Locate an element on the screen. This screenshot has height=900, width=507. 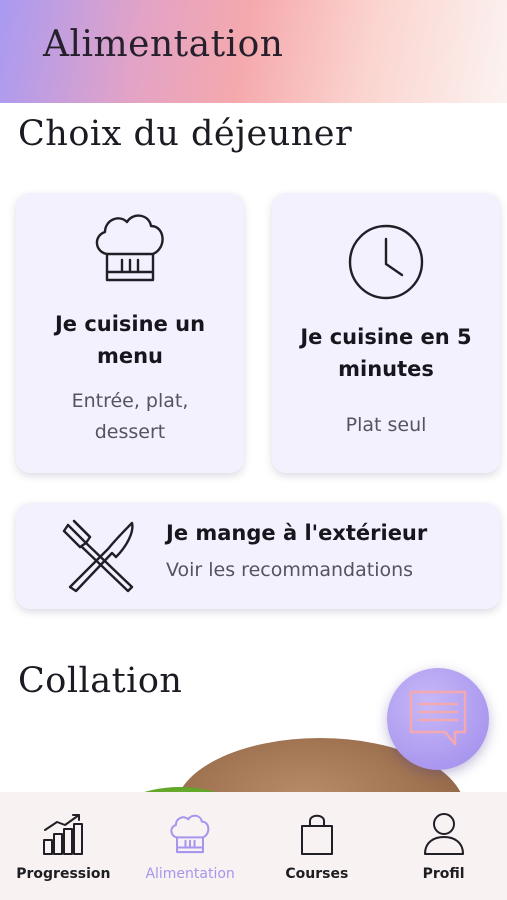
bar-chart-icon is located at coordinates (63, 834).